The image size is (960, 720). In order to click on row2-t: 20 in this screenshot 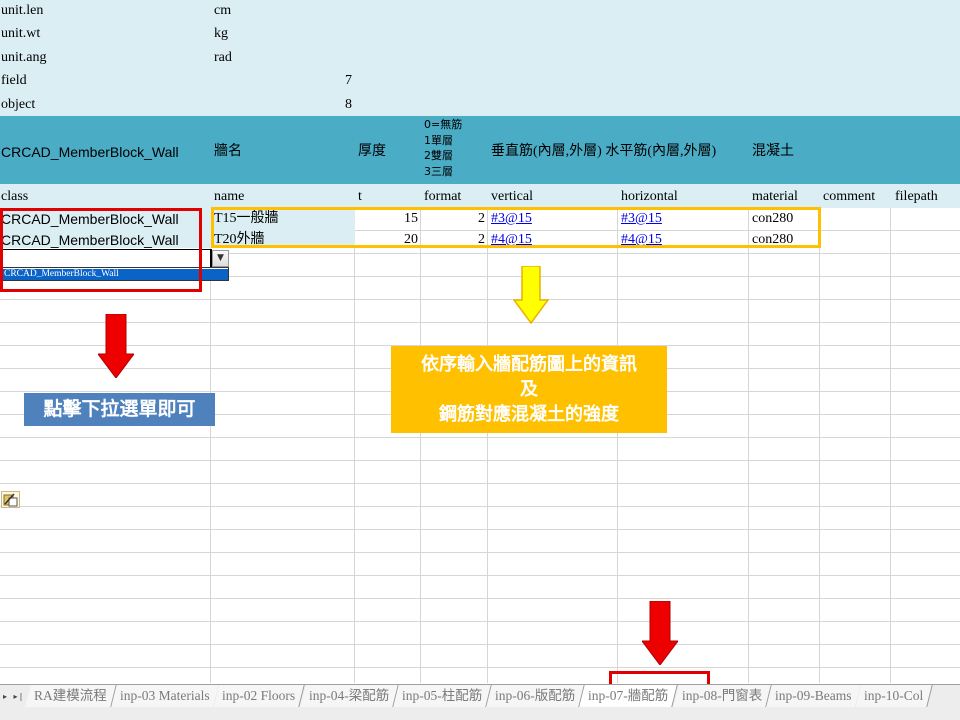, I will do `click(387, 240)`.